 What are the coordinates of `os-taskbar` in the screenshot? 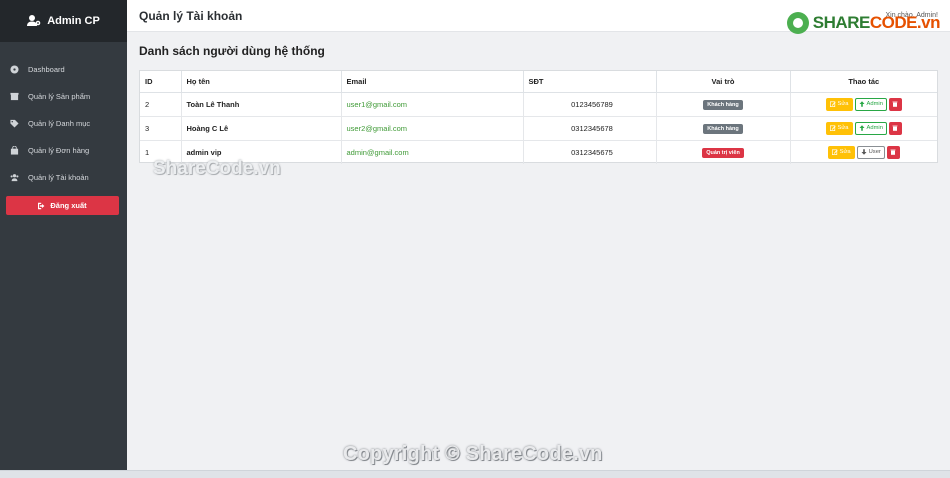 It's located at (475, 474).